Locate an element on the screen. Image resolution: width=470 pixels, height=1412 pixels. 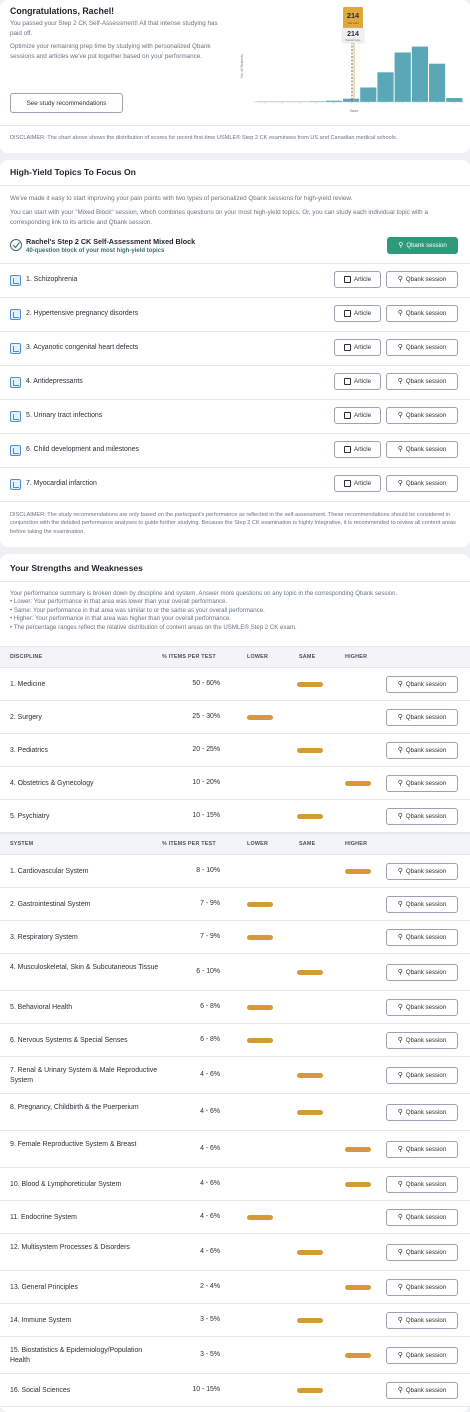
mixed-block-icon is located at coordinates (16, 245).